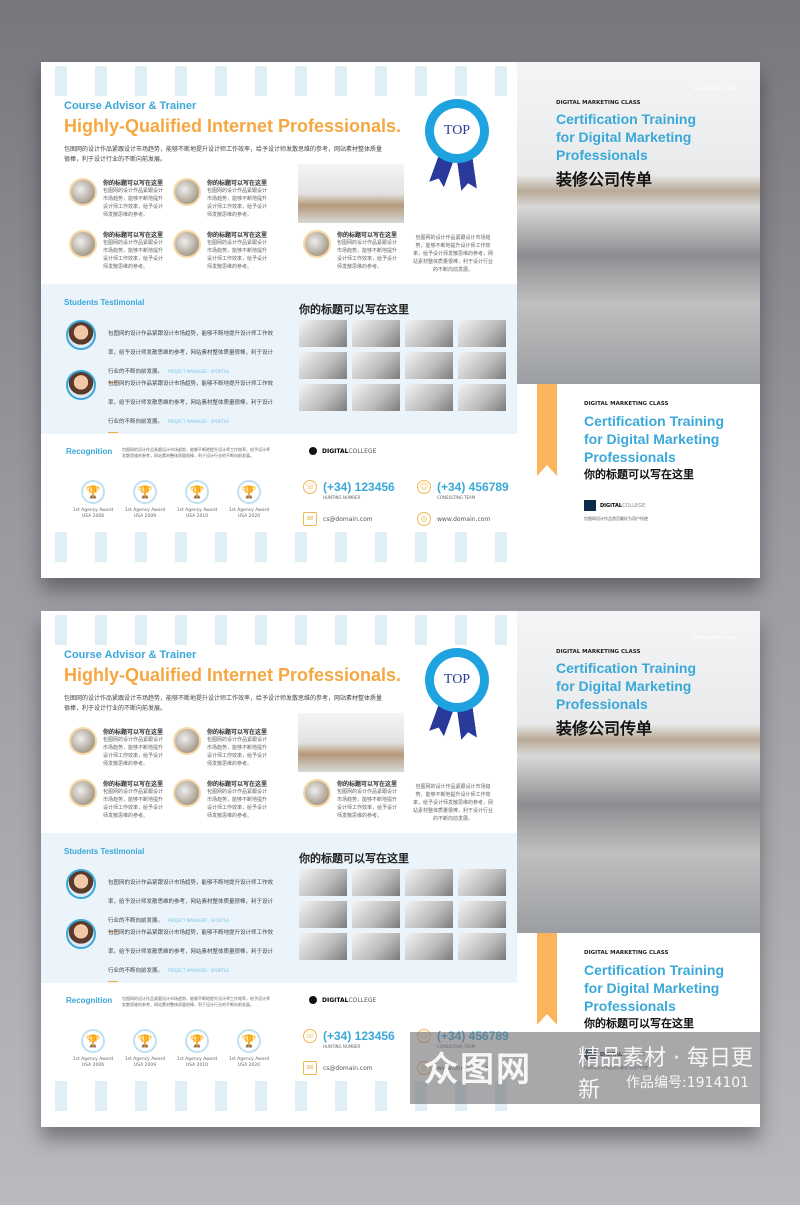  I want to click on testimonial-heading: Students Testimonial, so click(104, 851).